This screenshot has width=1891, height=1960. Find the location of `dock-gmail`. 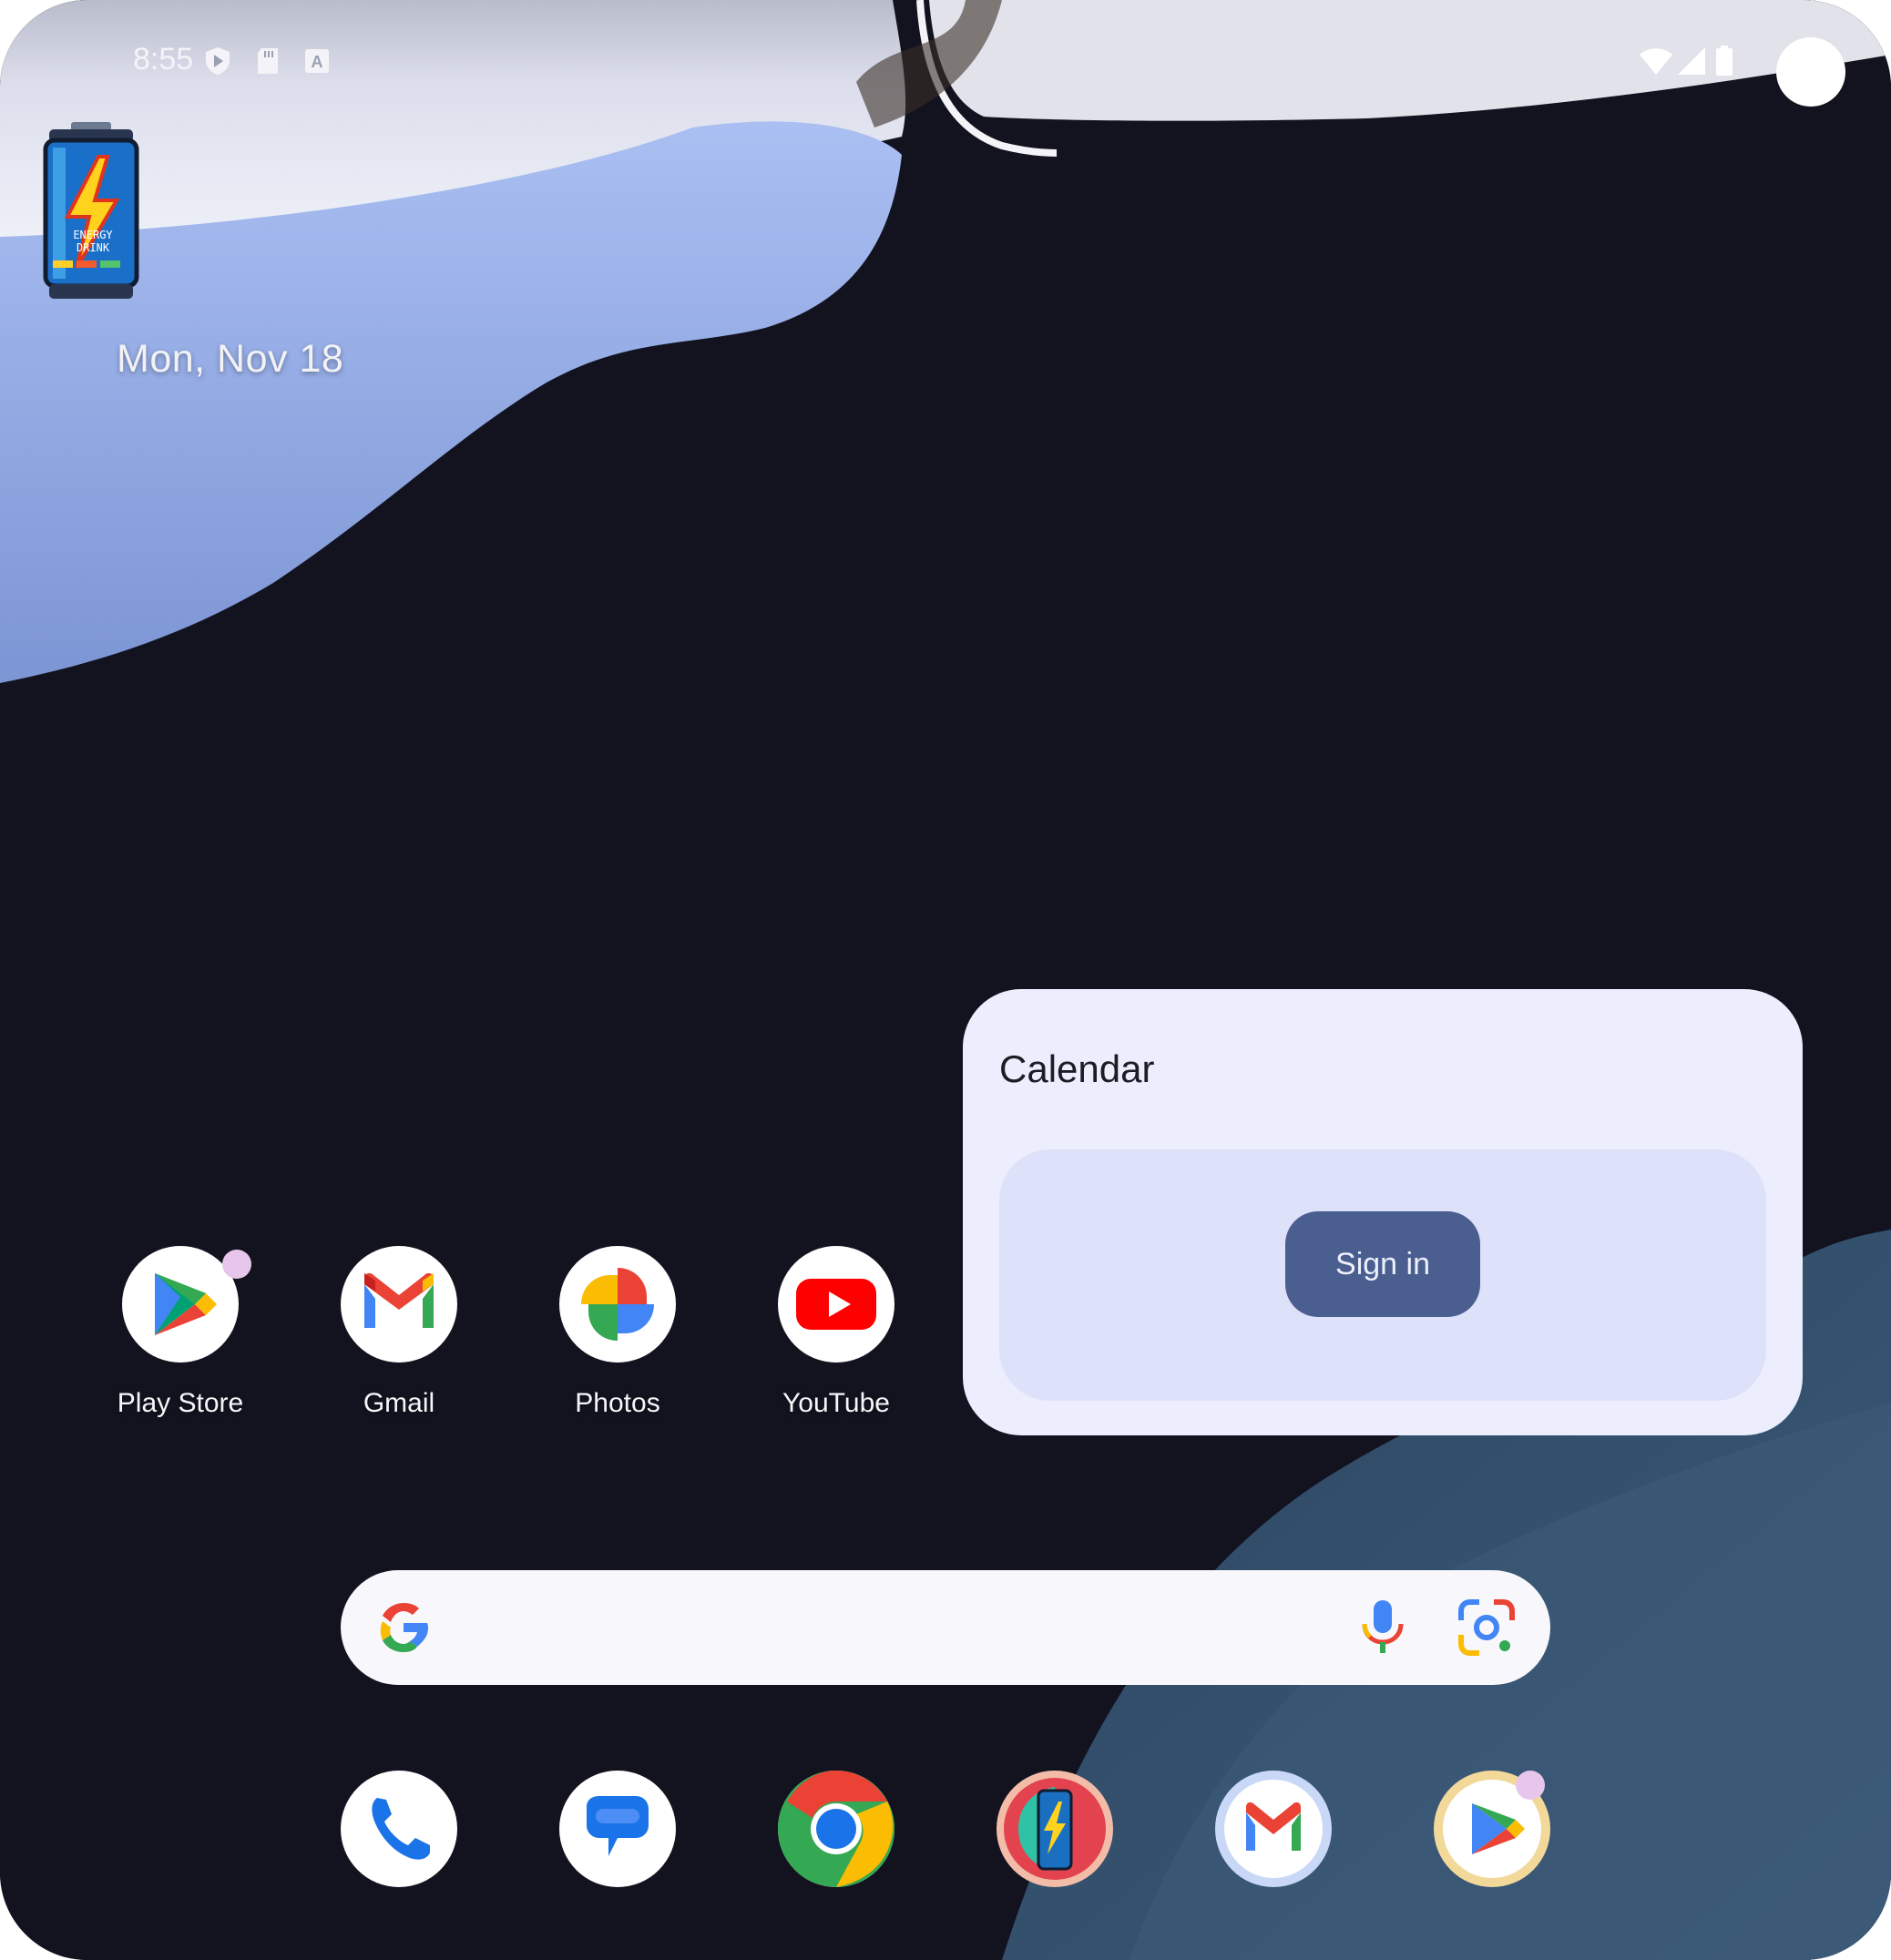

dock-gmail is located at coordinates (1273, 1829).